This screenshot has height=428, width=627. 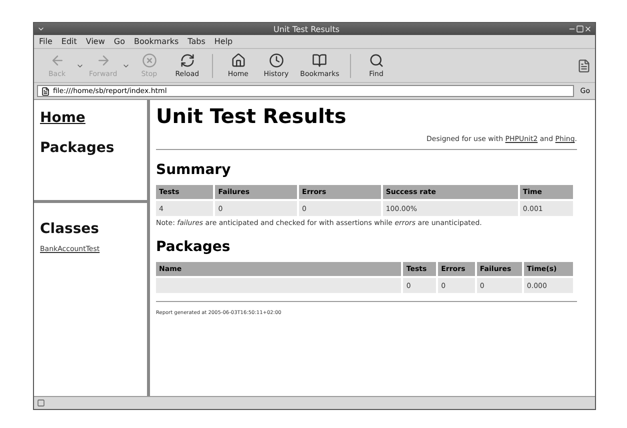 What do you see at coordinates (45, 41) in the screenshot?
I see `menu-item: File` at bounding box center [45, 41].